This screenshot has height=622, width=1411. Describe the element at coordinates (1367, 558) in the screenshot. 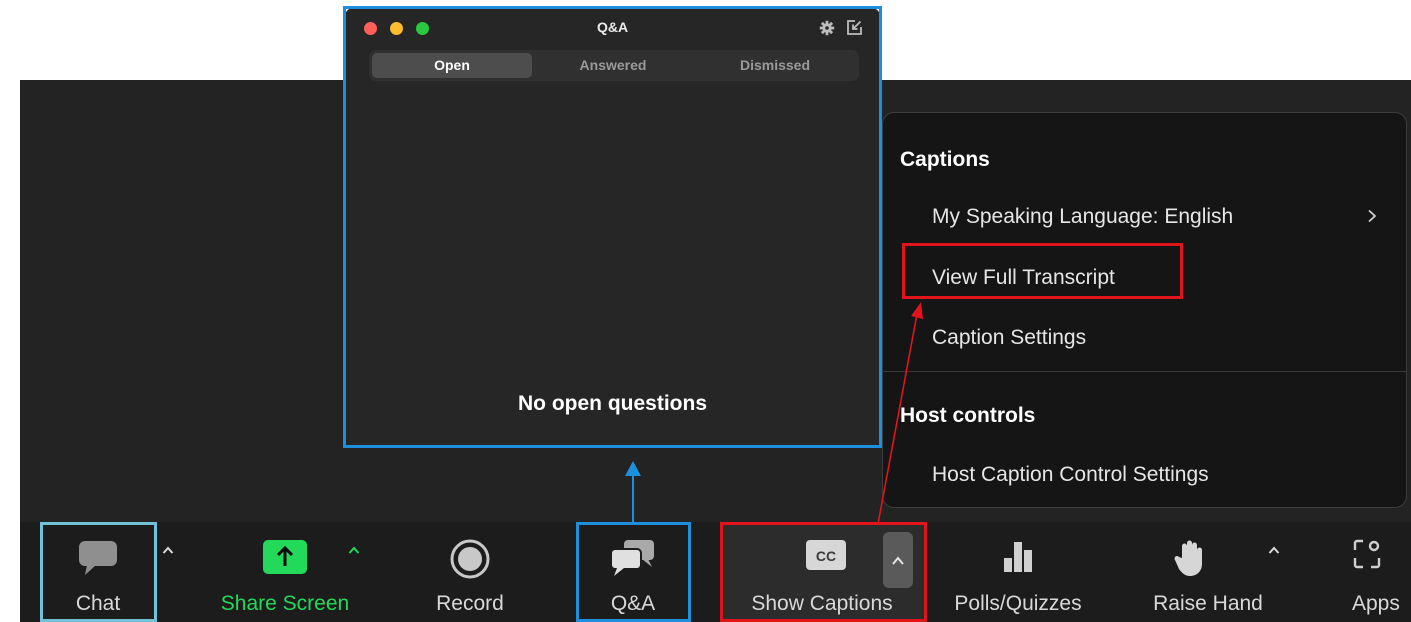

I see `apps-icon` at that location.